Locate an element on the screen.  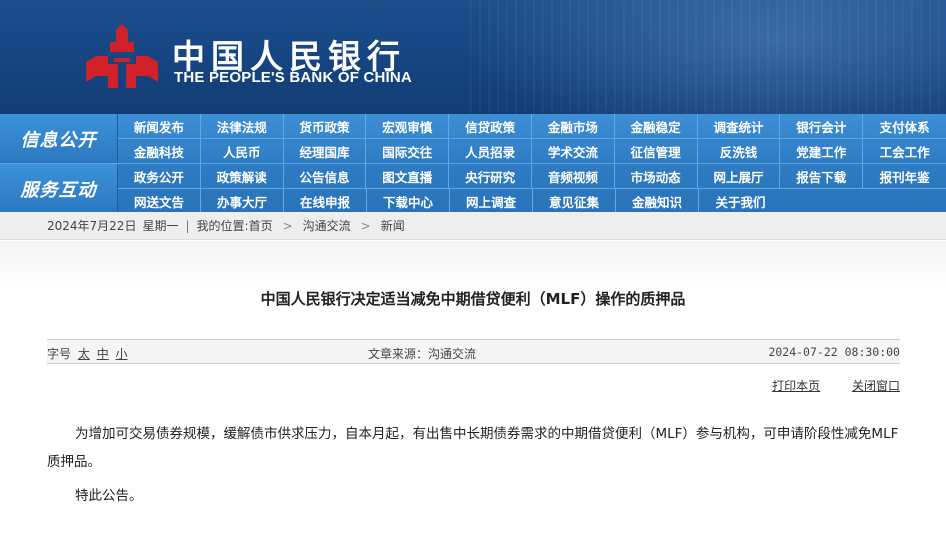
breadcrumb-communication-link: 沟通交流 is located at coordinates (327, 225).